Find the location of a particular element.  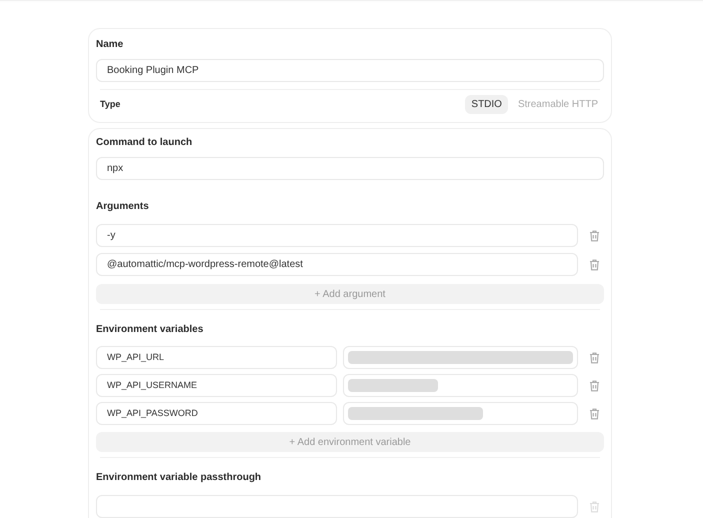

type-option: STDIO is located at coordinates (486, 104).